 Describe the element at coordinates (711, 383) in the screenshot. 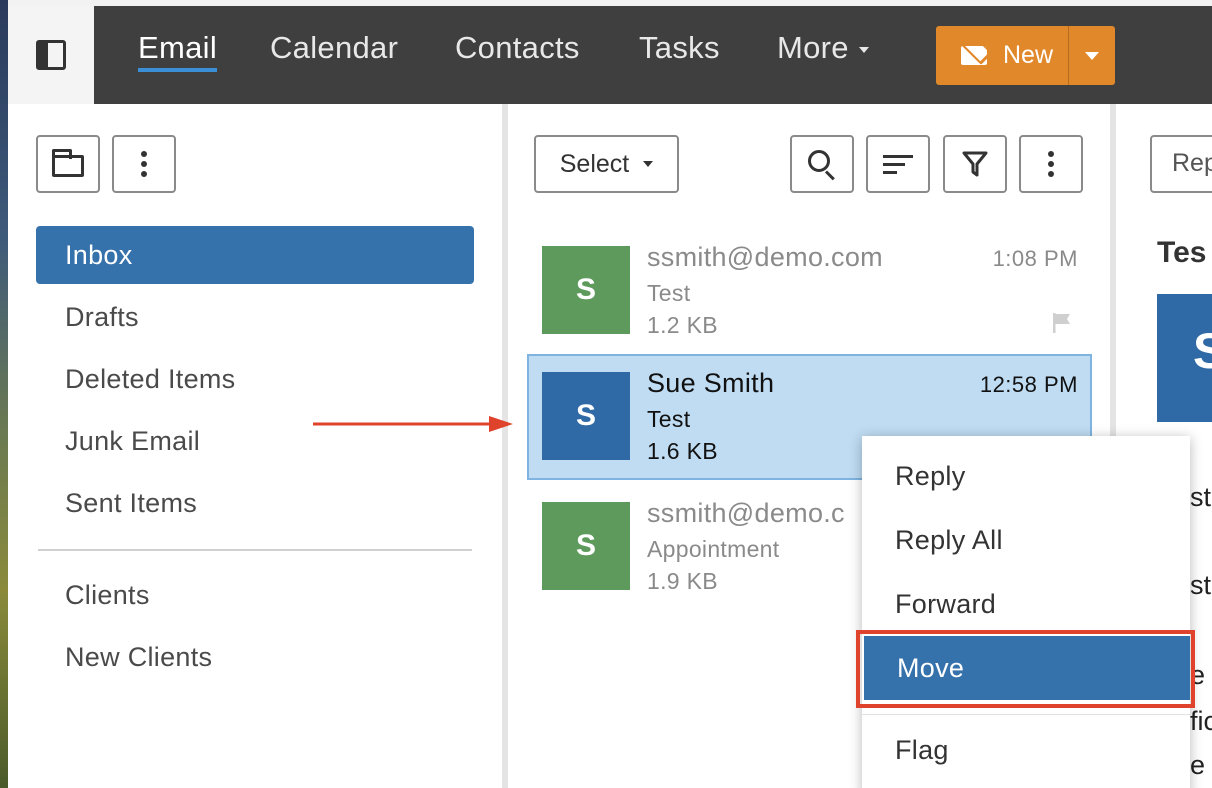

I see `message-from: Sue Smith` at that location.